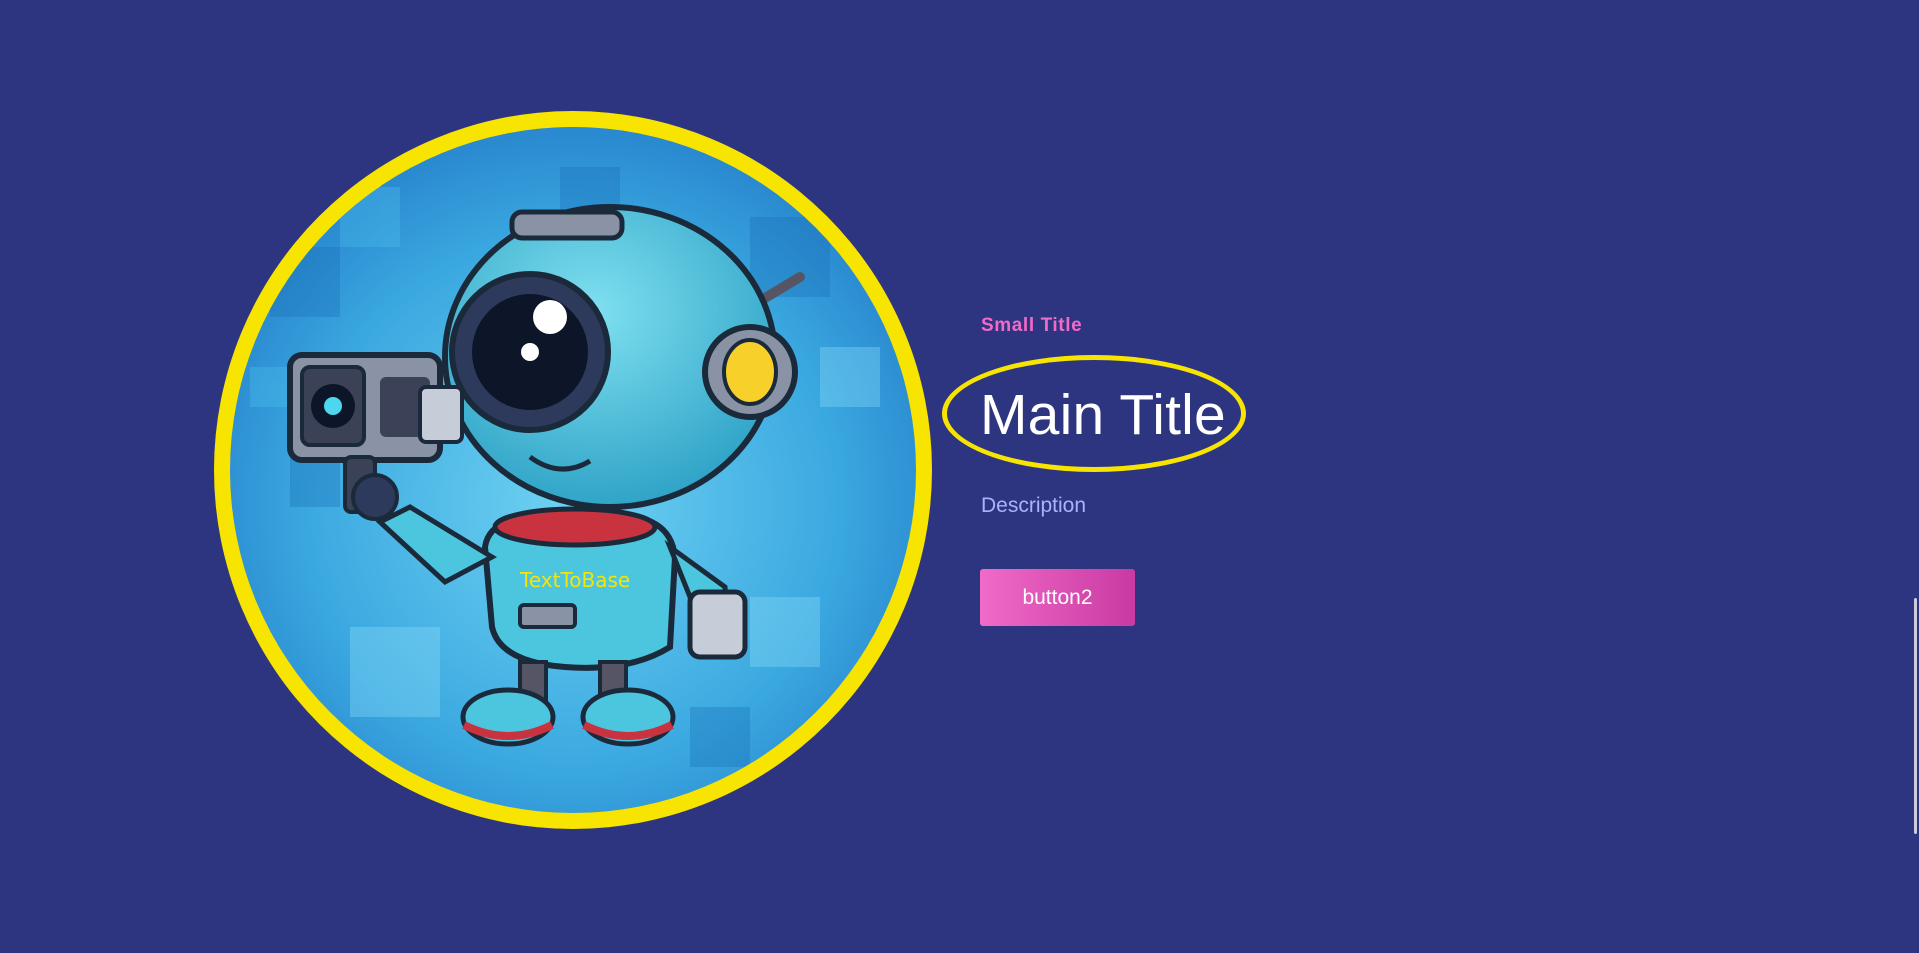  What do you see at coordinates (1032, 325) in the screenshot?
I see `small-title: Small Title` at bounding box center [1032, 325].